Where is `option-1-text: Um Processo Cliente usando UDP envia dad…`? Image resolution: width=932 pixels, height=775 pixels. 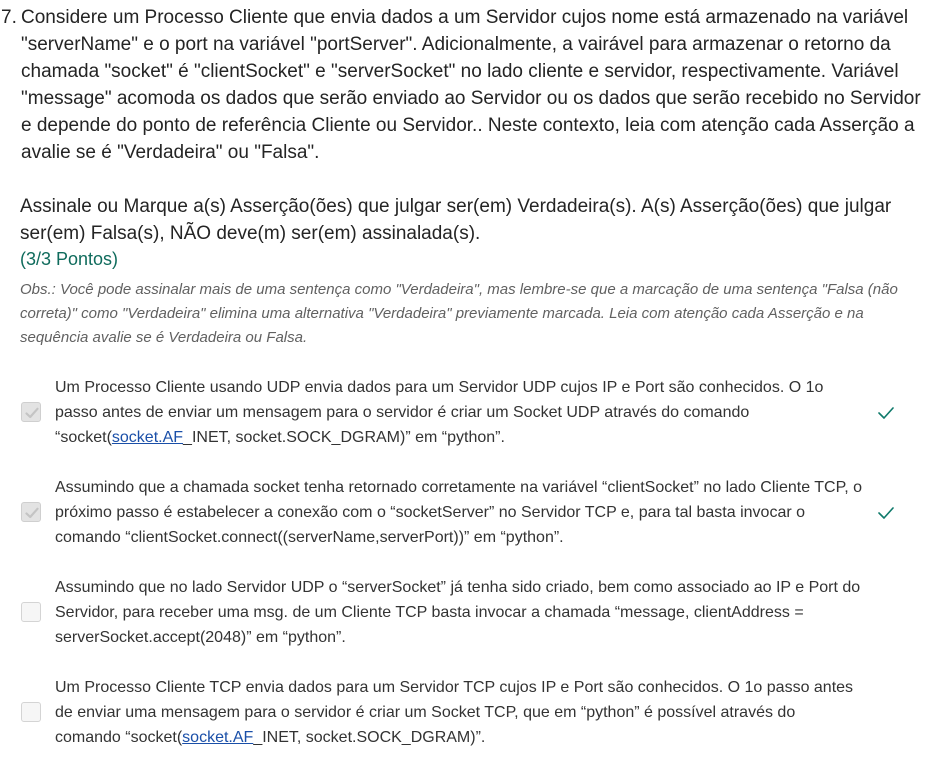 option-1-text: Um Processo Cliente usando UDP envia dad… is located at coordinates (460, 412).